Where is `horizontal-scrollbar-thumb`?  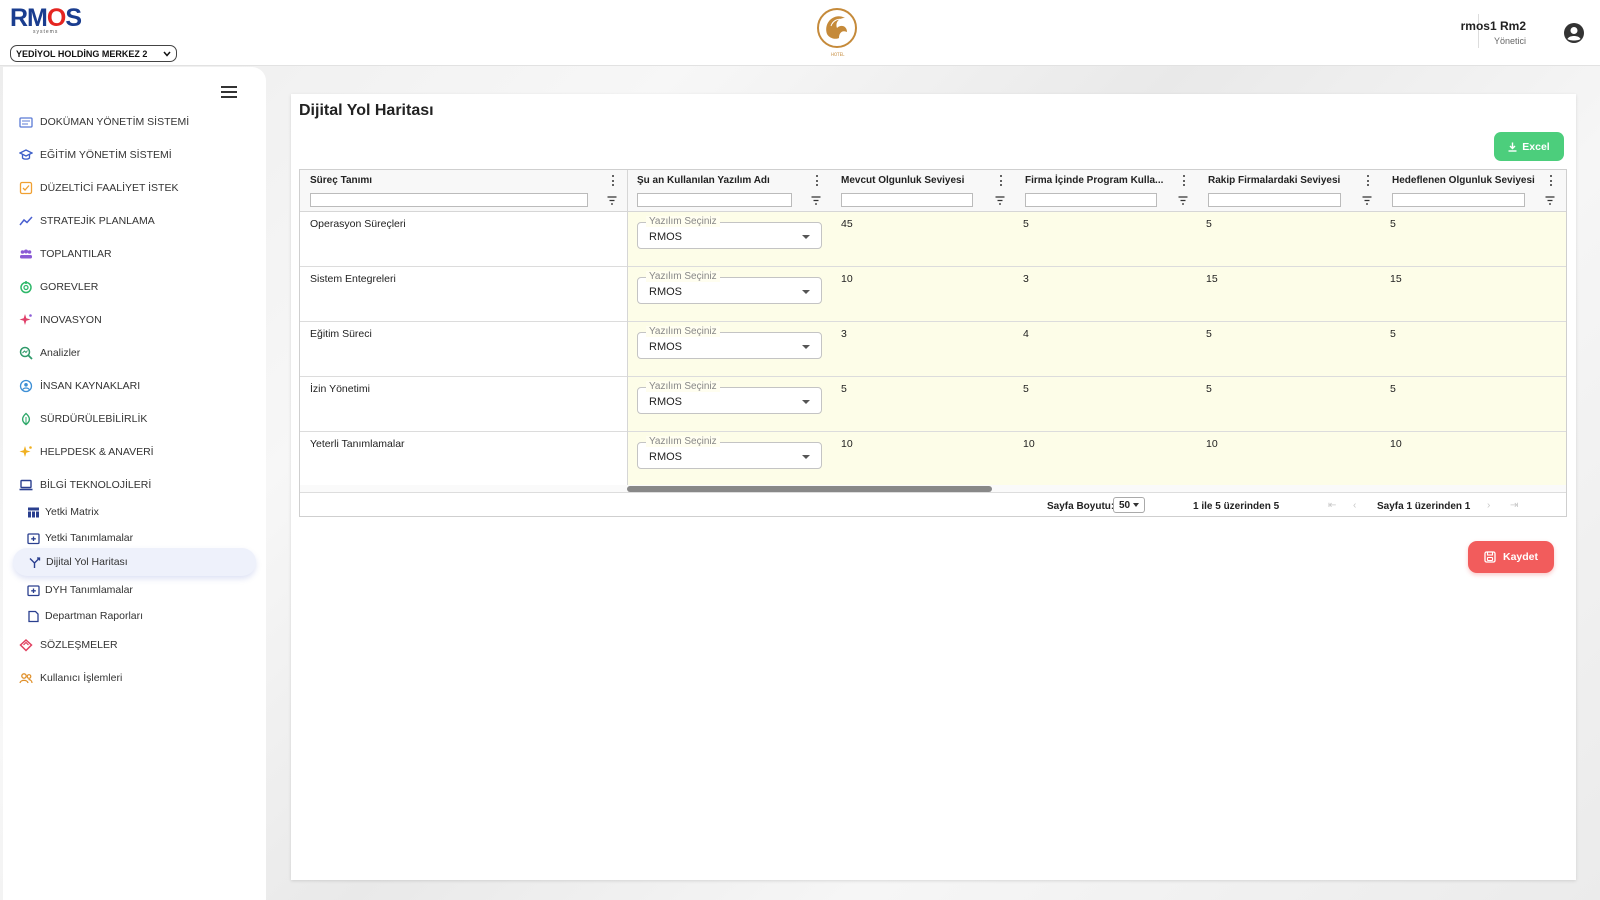
horizontal-scrollbar-thumb is located at coordinates (809, 489).